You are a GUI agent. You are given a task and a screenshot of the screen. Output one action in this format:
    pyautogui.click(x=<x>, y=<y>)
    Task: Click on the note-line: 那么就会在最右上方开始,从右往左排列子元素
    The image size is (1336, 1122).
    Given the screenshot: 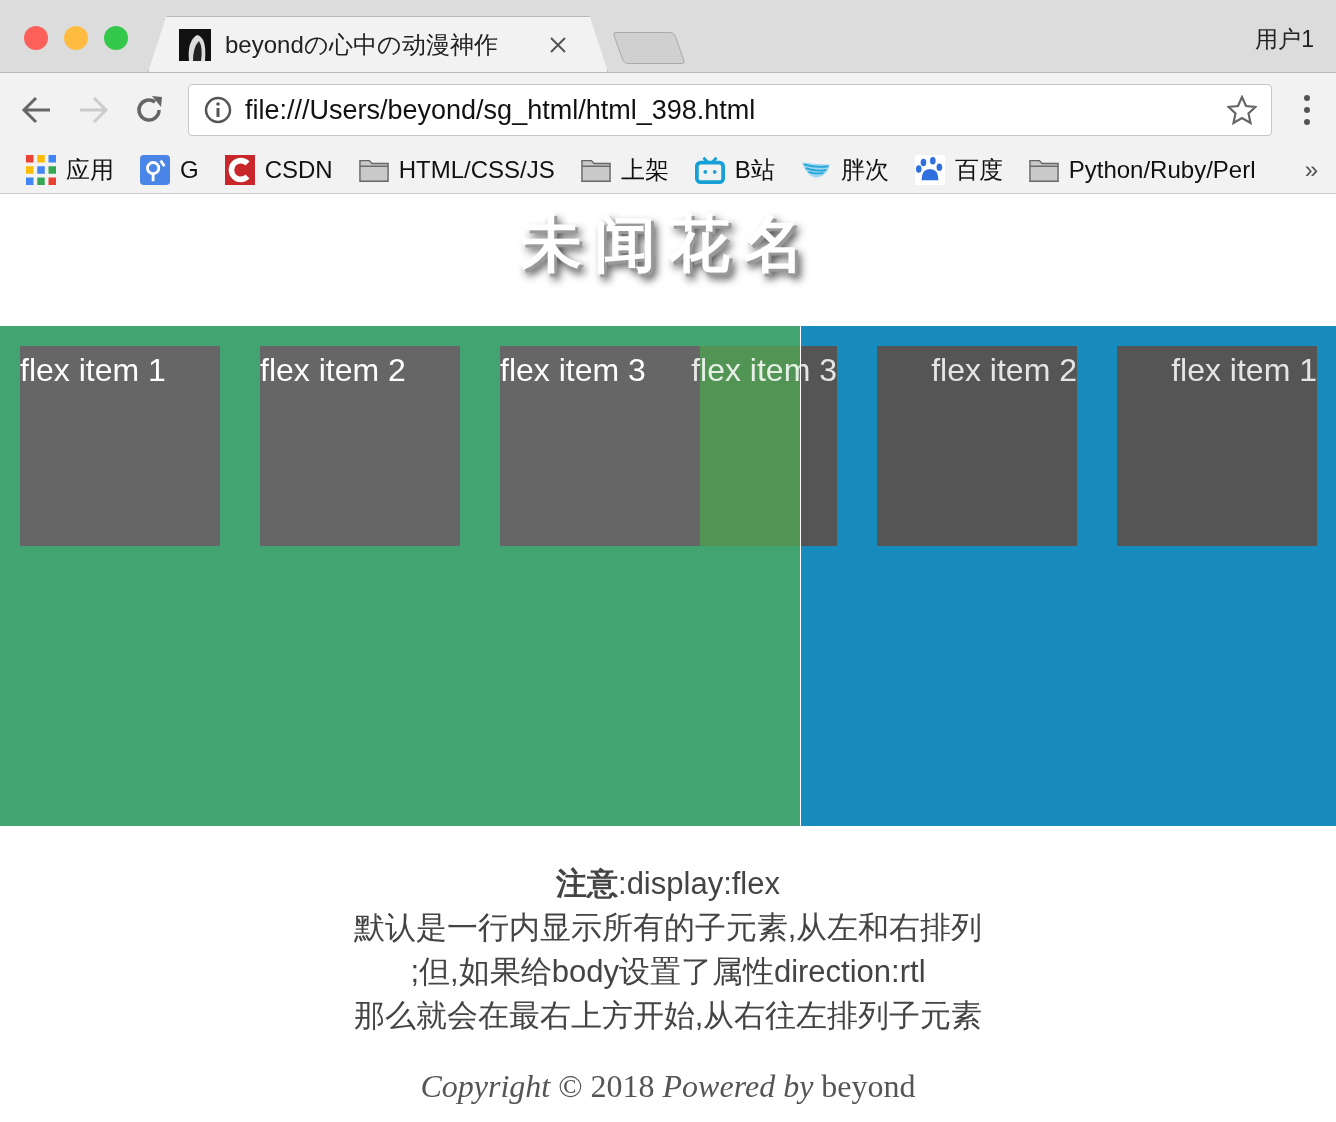 What is the action you would take?
    pyautogui.click(x=668, y=1016)
    